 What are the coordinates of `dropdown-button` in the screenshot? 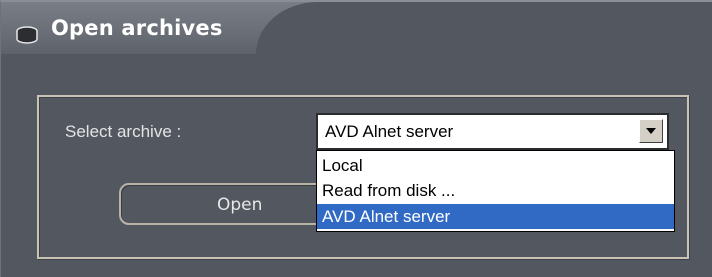 It's located at (651, 131).